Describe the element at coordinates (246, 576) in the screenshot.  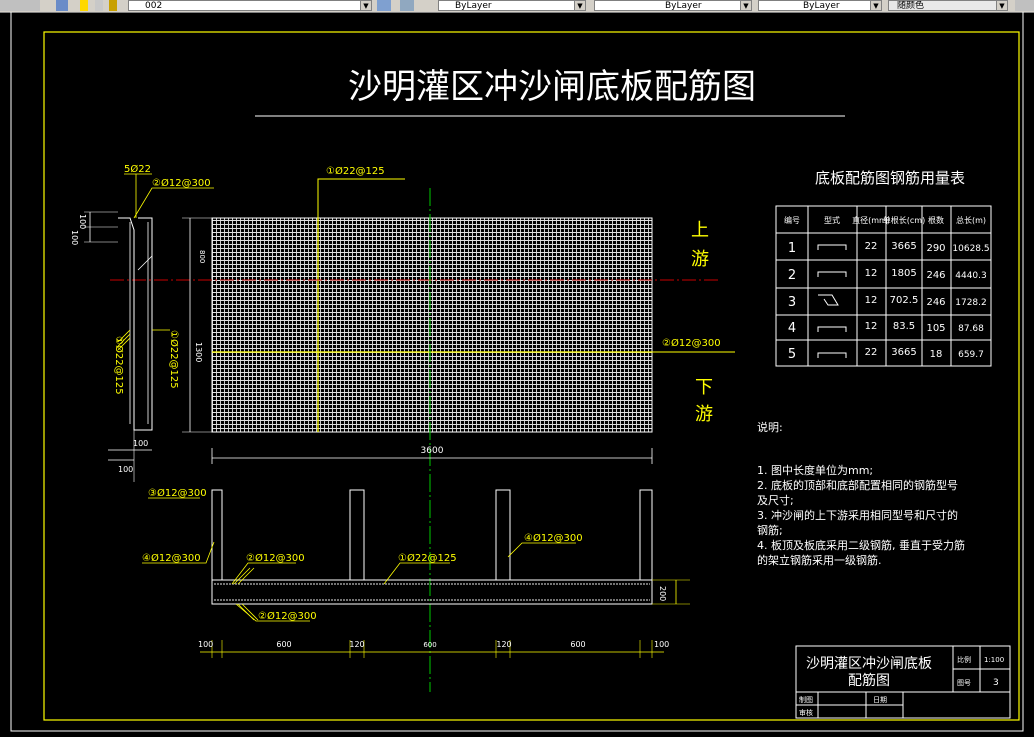
I see `hatch-sec-2b` at that location.